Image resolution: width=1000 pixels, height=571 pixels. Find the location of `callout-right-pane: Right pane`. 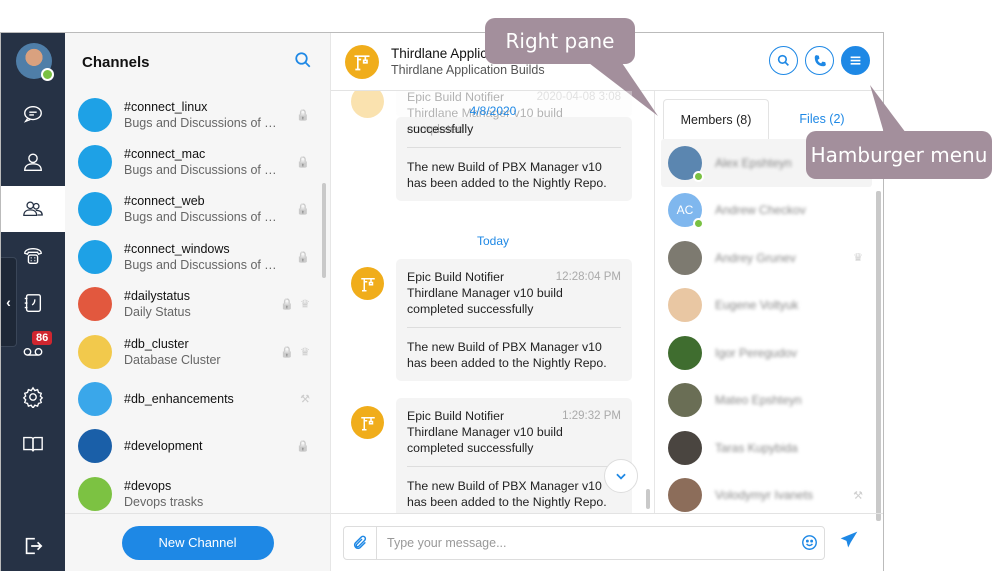

callout-right-pane: Right pane is located at coordinates (560, 41).